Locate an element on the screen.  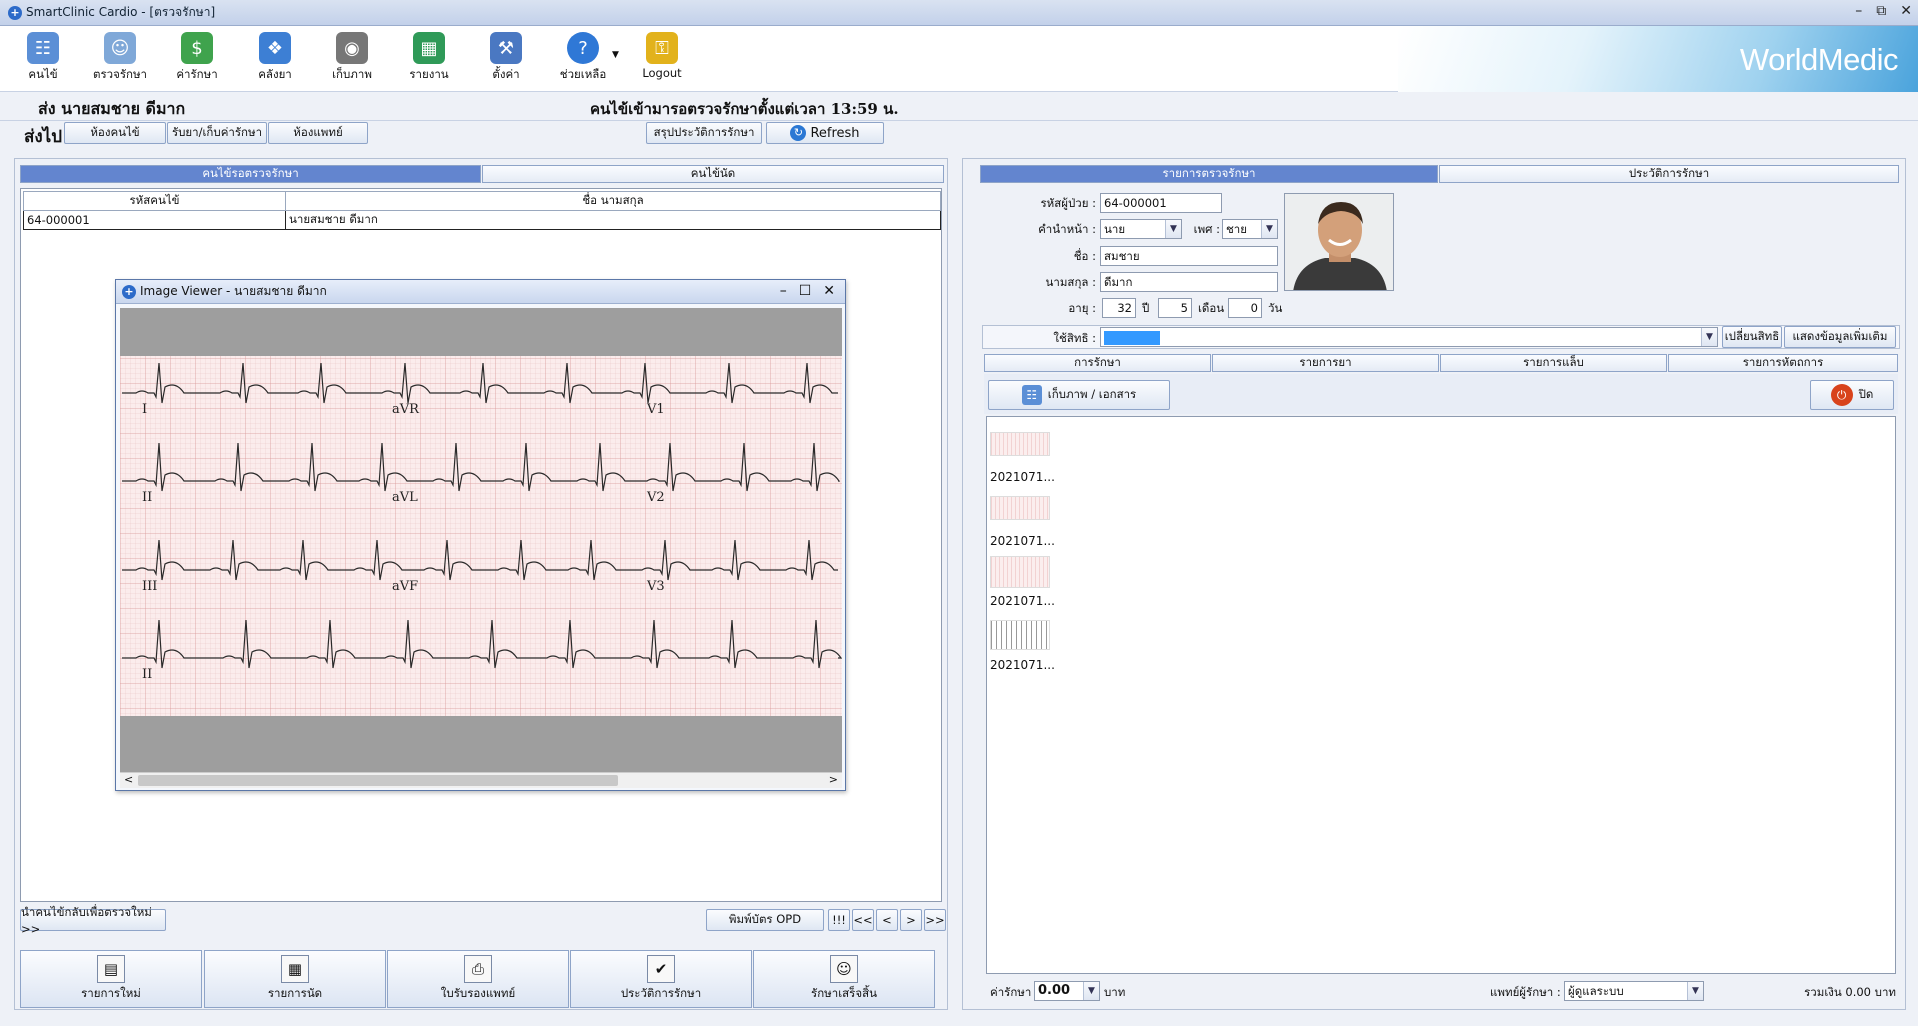
doctor-label: แพทย์ผู้รักษา : is located at coordinates (1525, 992).